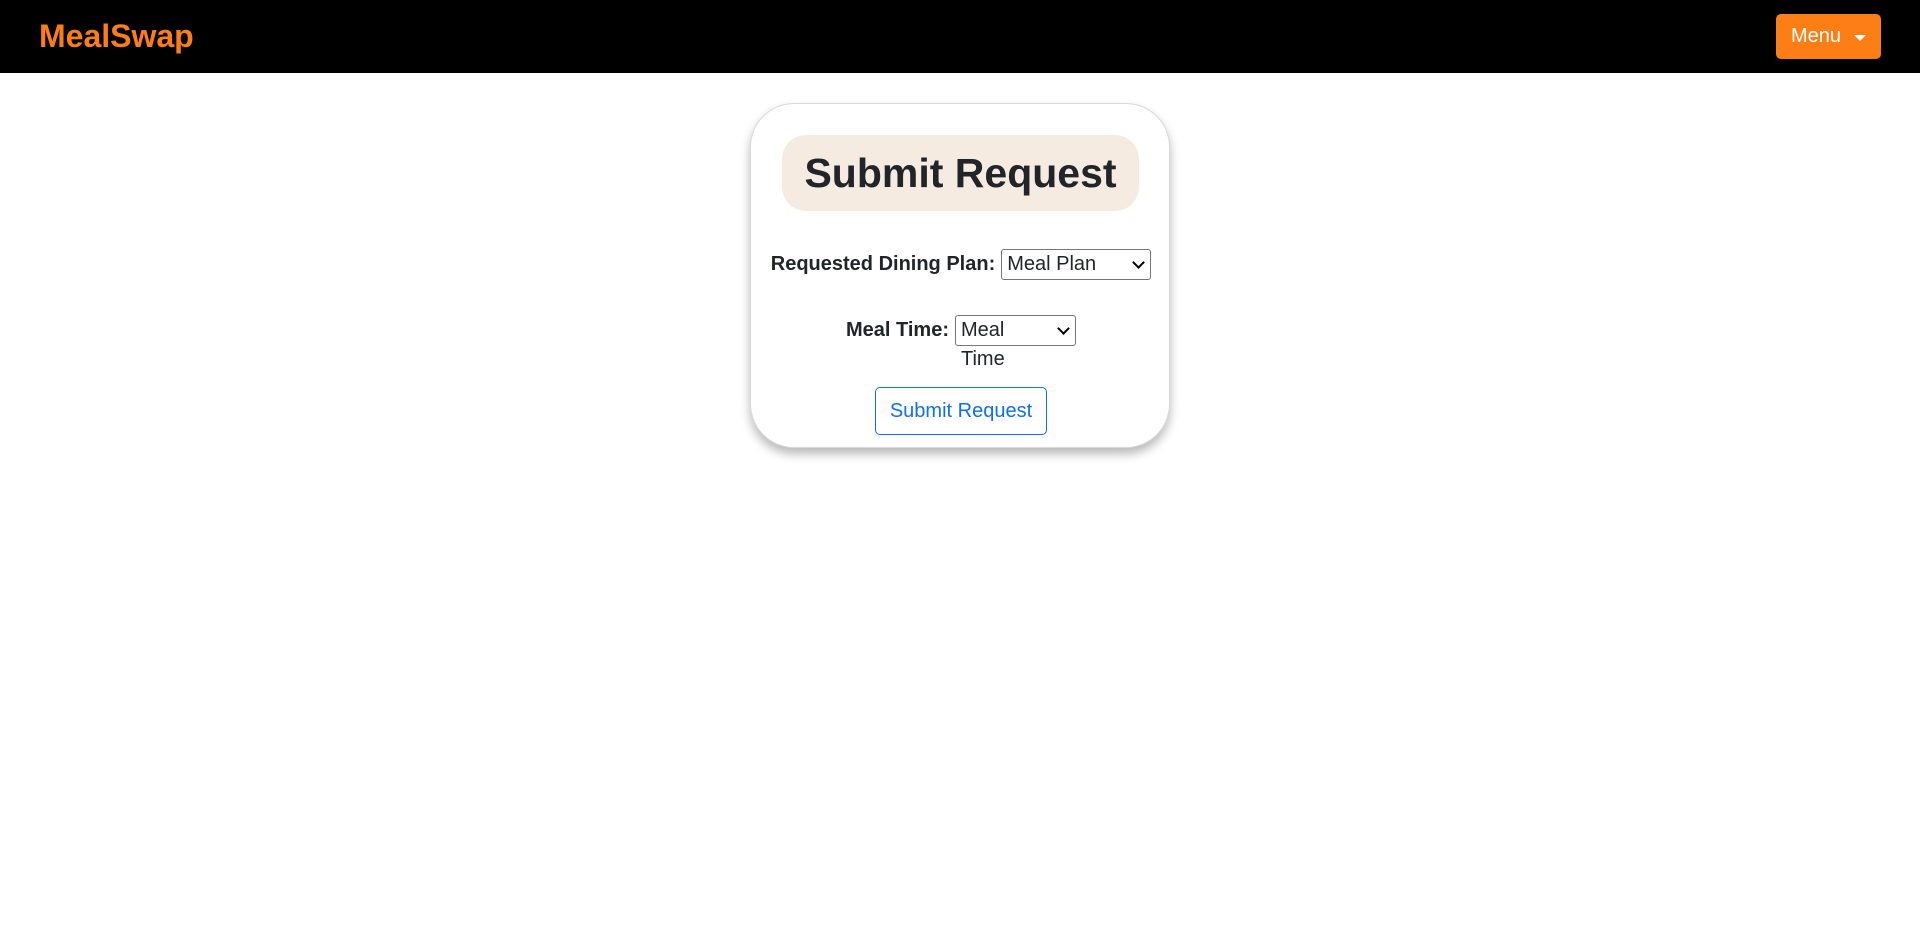 This screenshot has width=1920, height=930. Describe the element at coordinates (1816, 36) in the screenshot. I see `menu-button-label: Menu` at that location.